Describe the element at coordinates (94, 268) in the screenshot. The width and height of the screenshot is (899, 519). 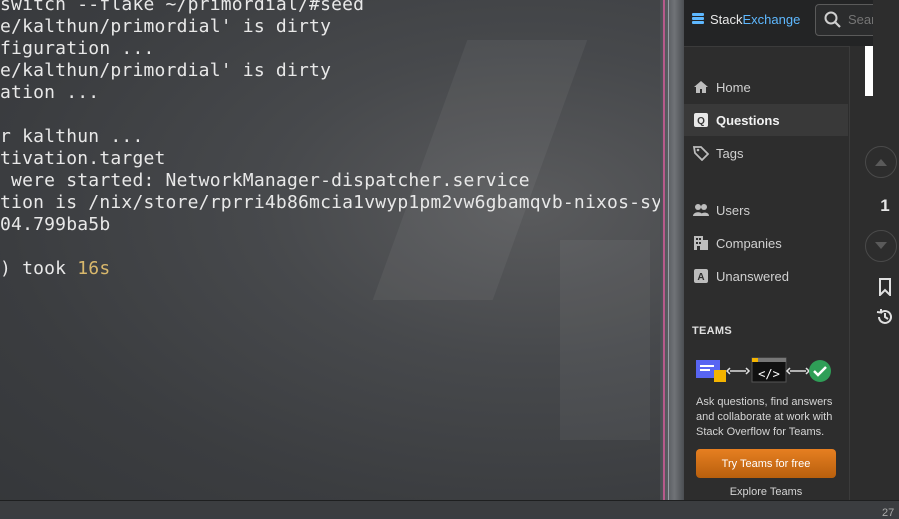
I see `duration-value: 16s` at that location.